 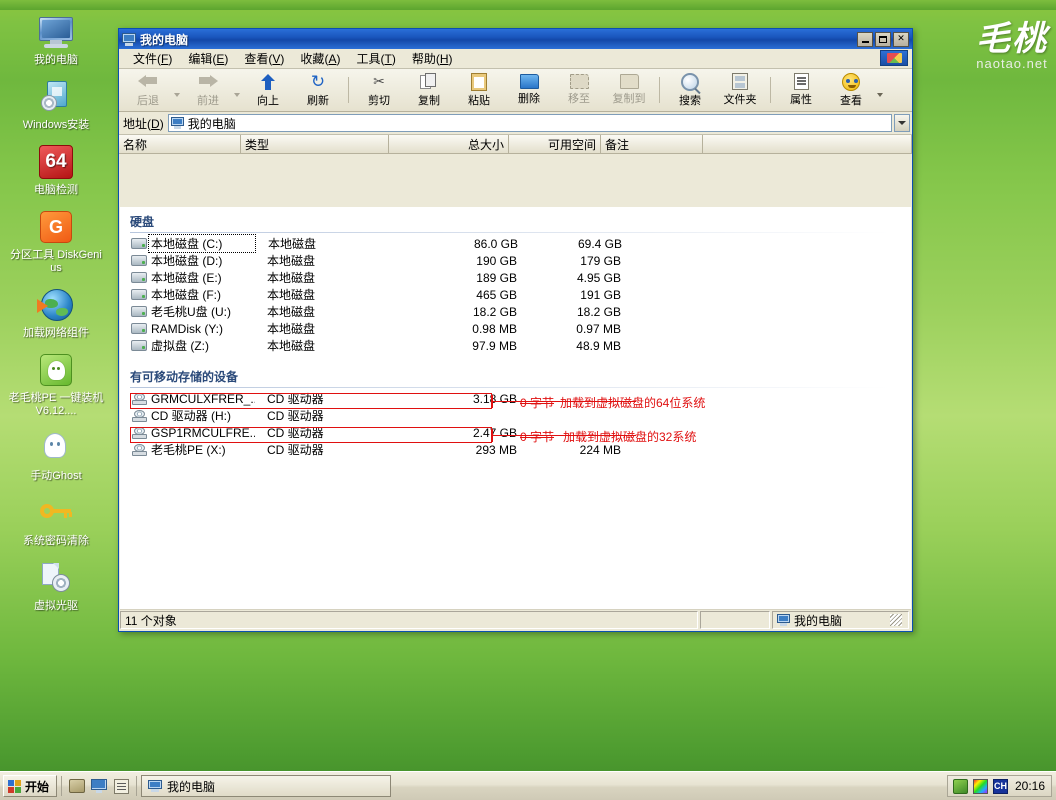 I want to click on pc-detect-64-icon: 64, so click(x=56, y=162).